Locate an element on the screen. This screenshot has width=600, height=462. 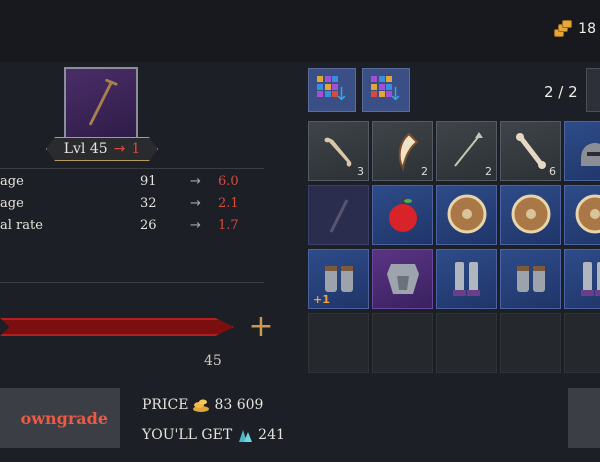
item-portrait is located at coordinates (101, 104).